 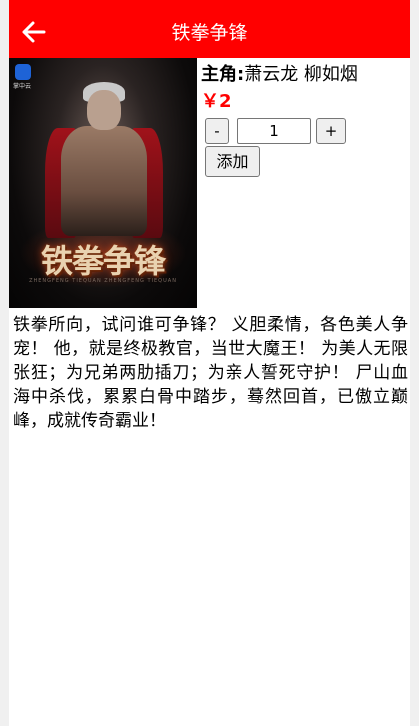 What do you see at coordinates (301, 74) in the screenshot?
I see `lead-names: 萧云龙 柳如烟` at bounding box center [301, 74].